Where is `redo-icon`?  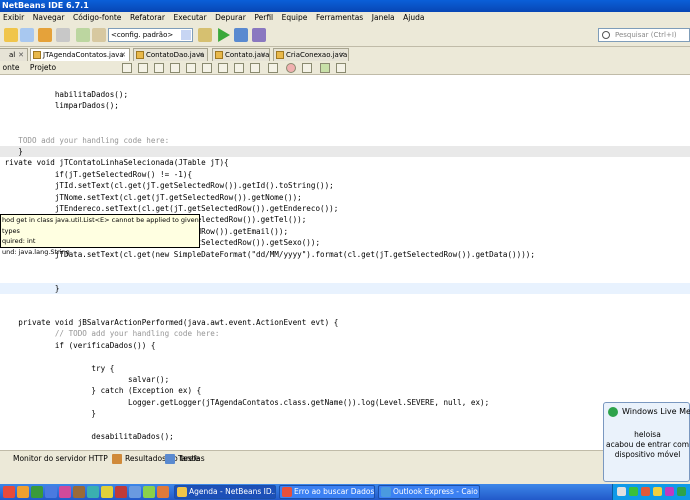
redo-icon is located at coordinates (63, 35).